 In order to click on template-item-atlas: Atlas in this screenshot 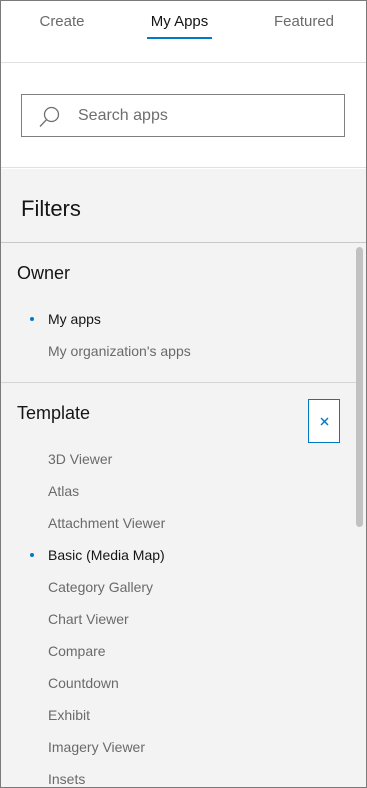, I will do `click(63, 491)`.